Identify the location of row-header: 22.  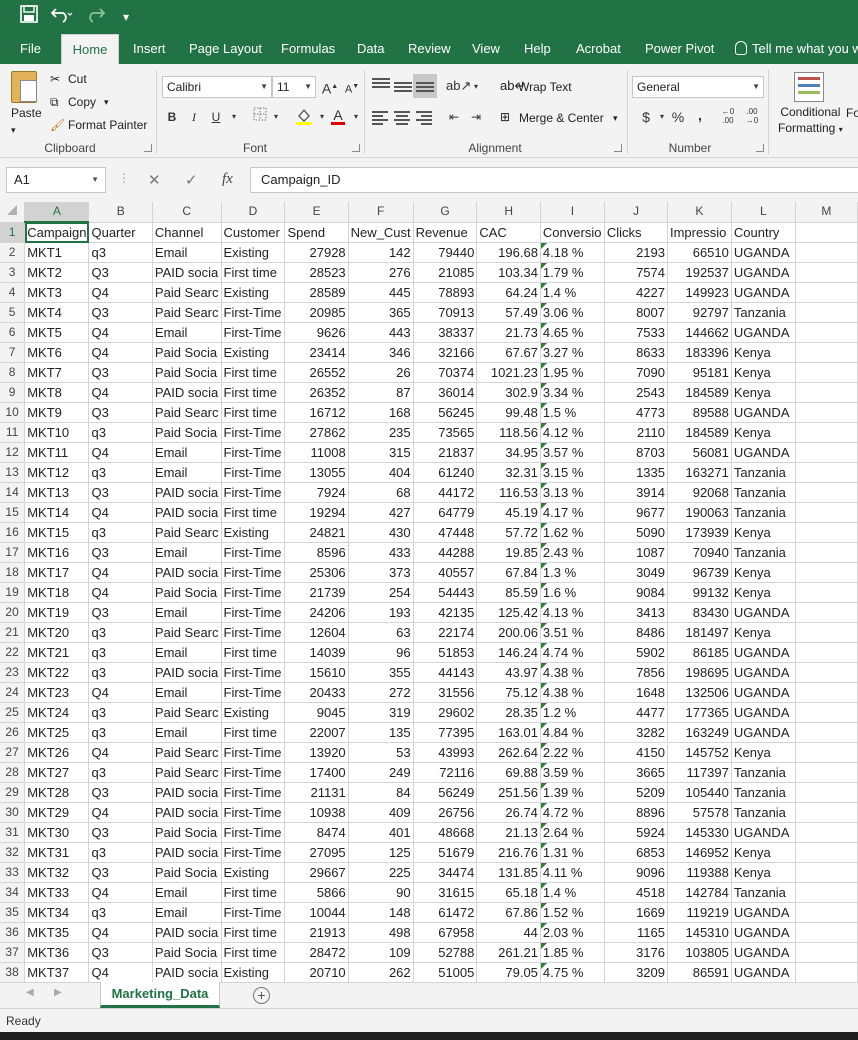
(13, 652).